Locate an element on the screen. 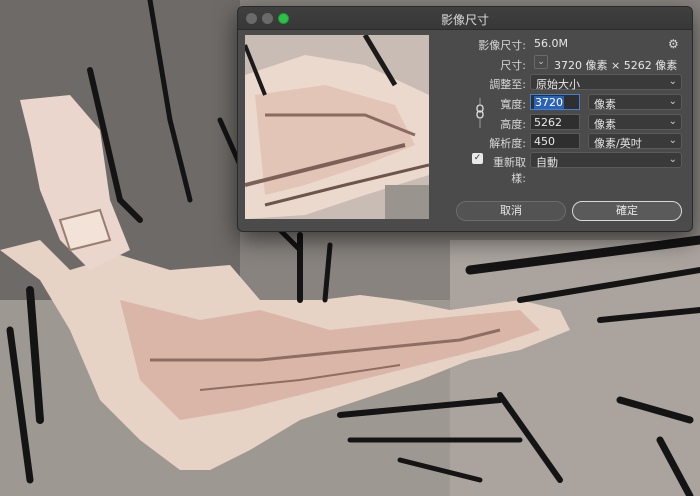 The width and height of the screenshot is (700, 496). dialog-title: 影像尺寸 is located at coordinates (464, 20).